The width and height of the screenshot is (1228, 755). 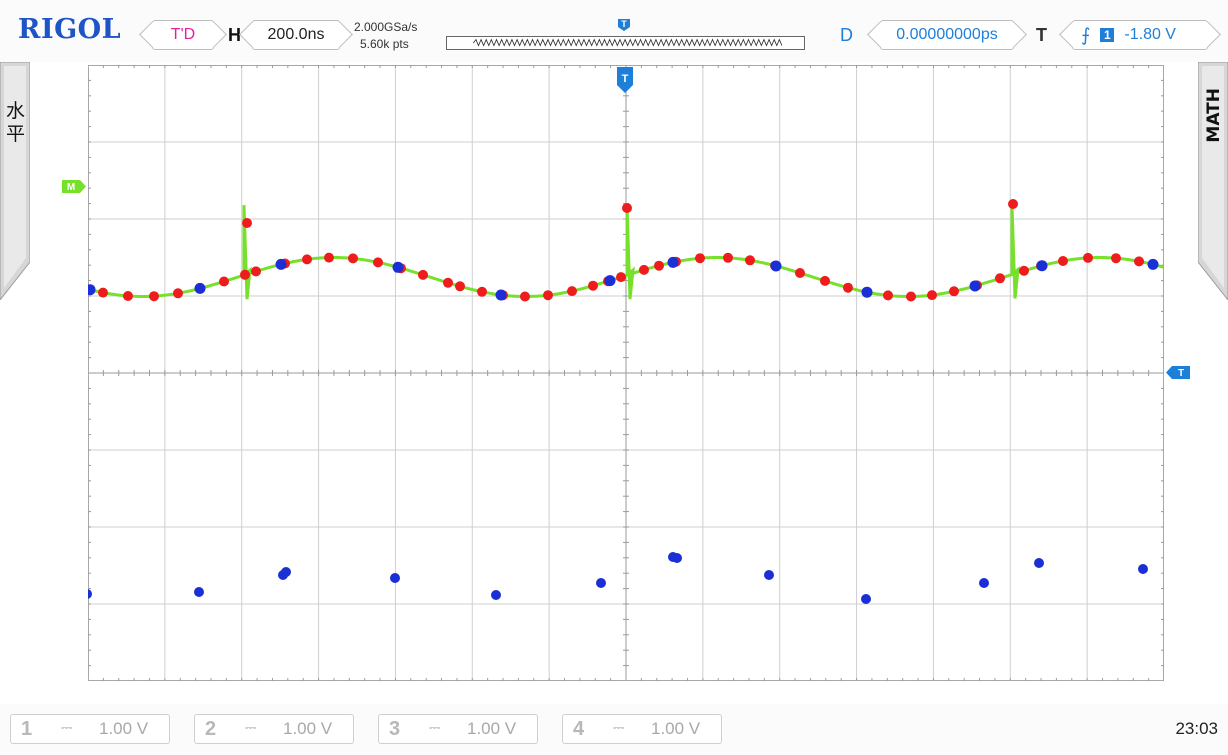 I want to click on channel-4-scale: 1.00 V, so click(x=676, y=728).